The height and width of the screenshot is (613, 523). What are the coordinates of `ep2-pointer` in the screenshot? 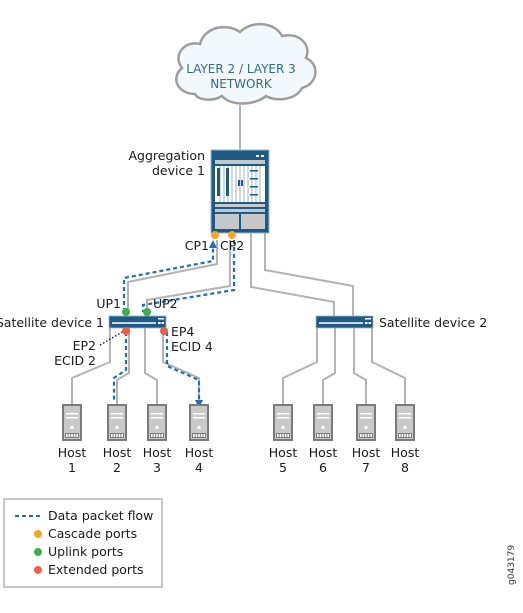 It's located at (112, 338).